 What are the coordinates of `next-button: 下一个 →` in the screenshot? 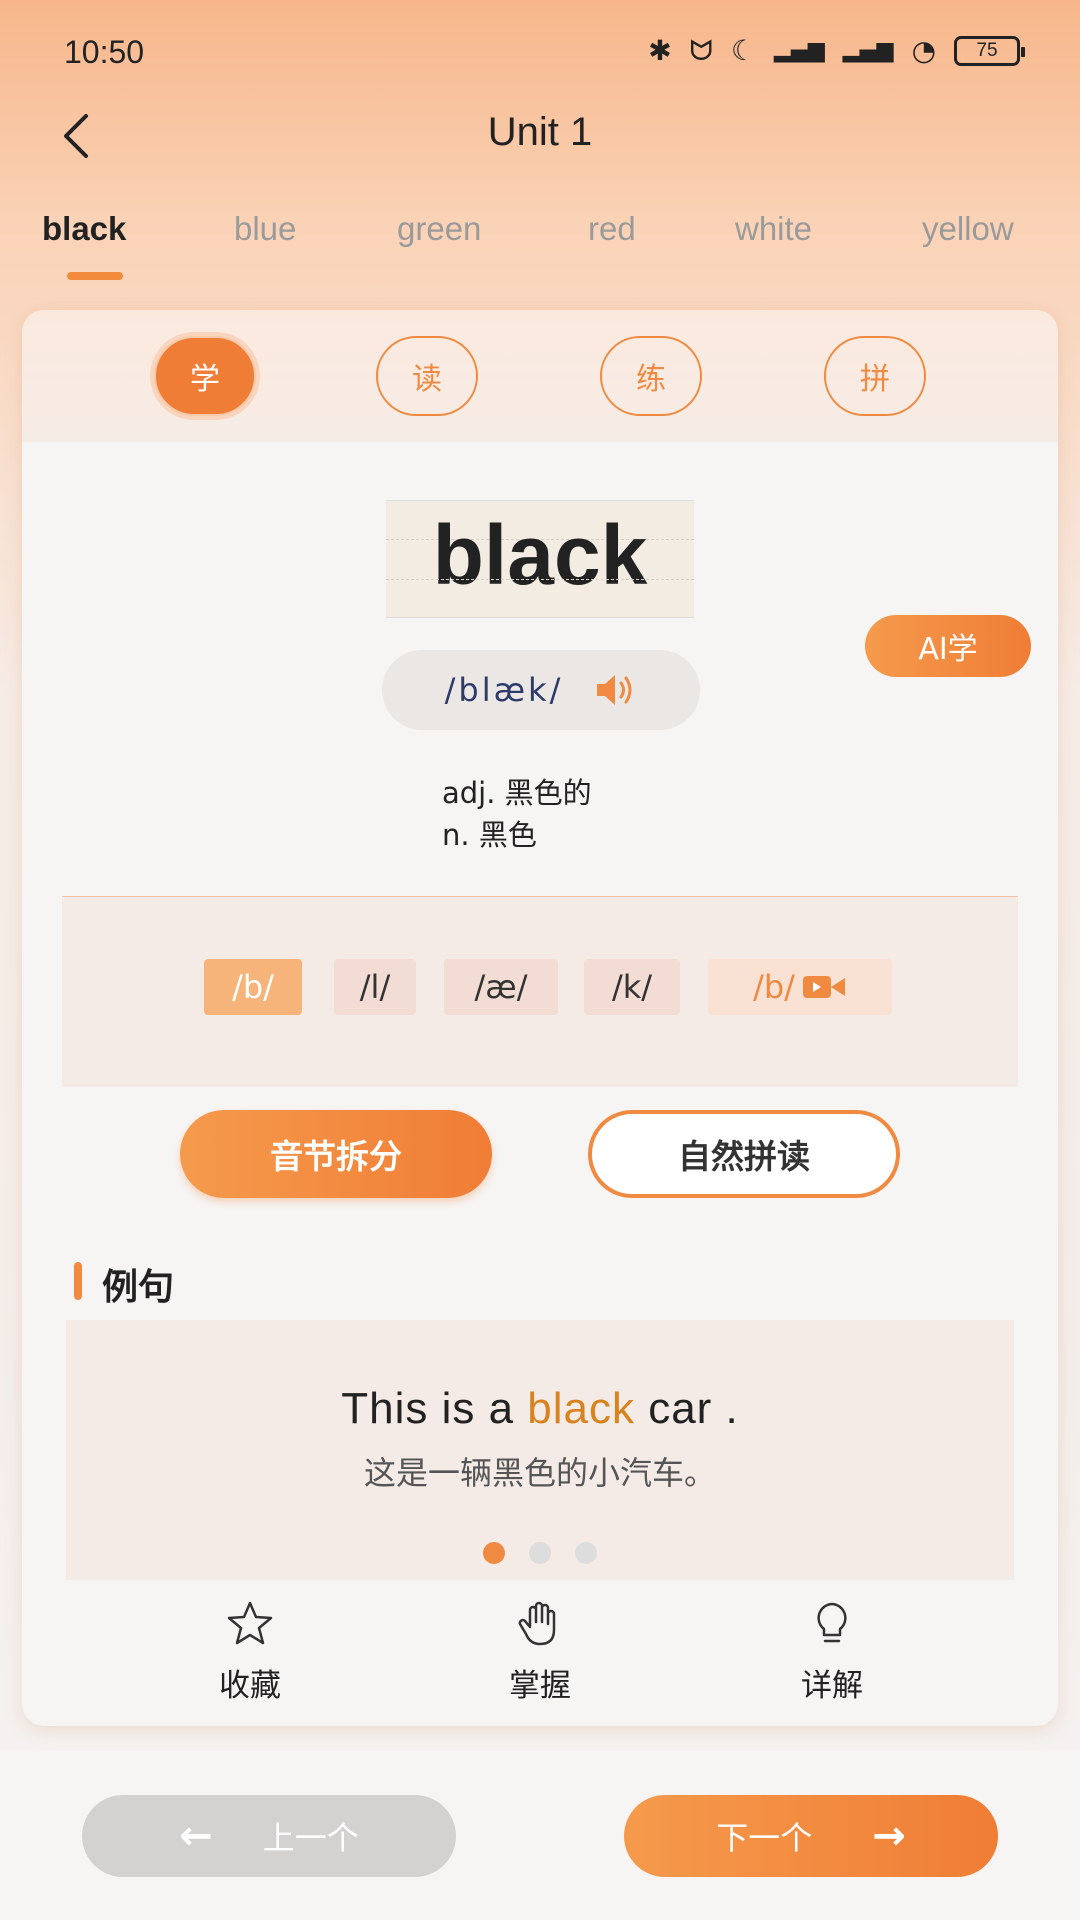 It's located at (811, 1836).